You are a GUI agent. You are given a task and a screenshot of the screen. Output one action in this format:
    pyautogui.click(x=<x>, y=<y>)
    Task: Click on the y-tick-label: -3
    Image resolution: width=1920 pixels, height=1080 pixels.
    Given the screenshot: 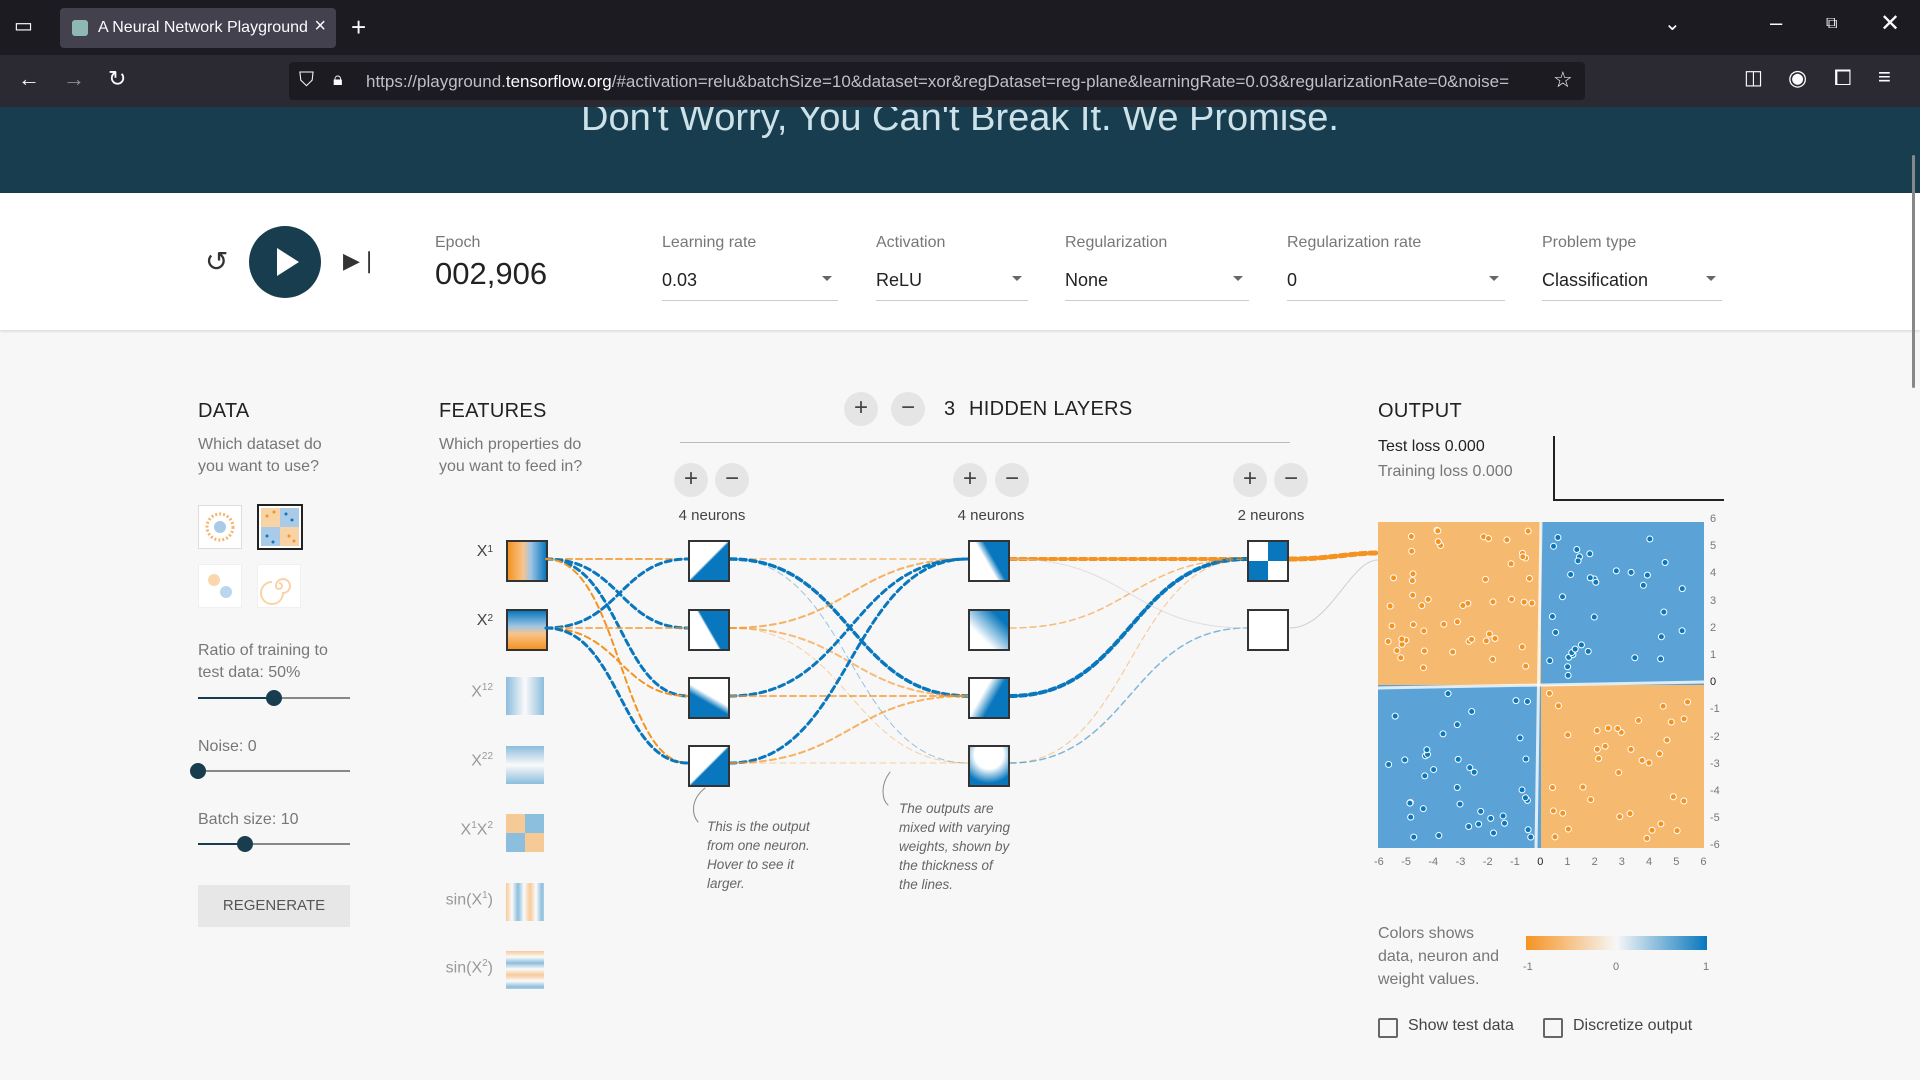 What is the action you would take?
    pyautogui.click(x=1715, y=763)
    